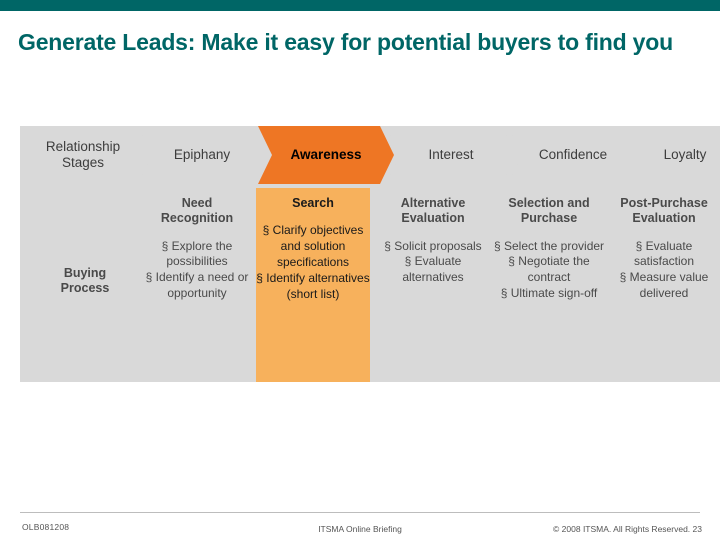  What do you see at coordinates (549, 292) in the screenshot?
I see `bullet-item: § Ultimate sign-off` at bounding box center [549, 292].